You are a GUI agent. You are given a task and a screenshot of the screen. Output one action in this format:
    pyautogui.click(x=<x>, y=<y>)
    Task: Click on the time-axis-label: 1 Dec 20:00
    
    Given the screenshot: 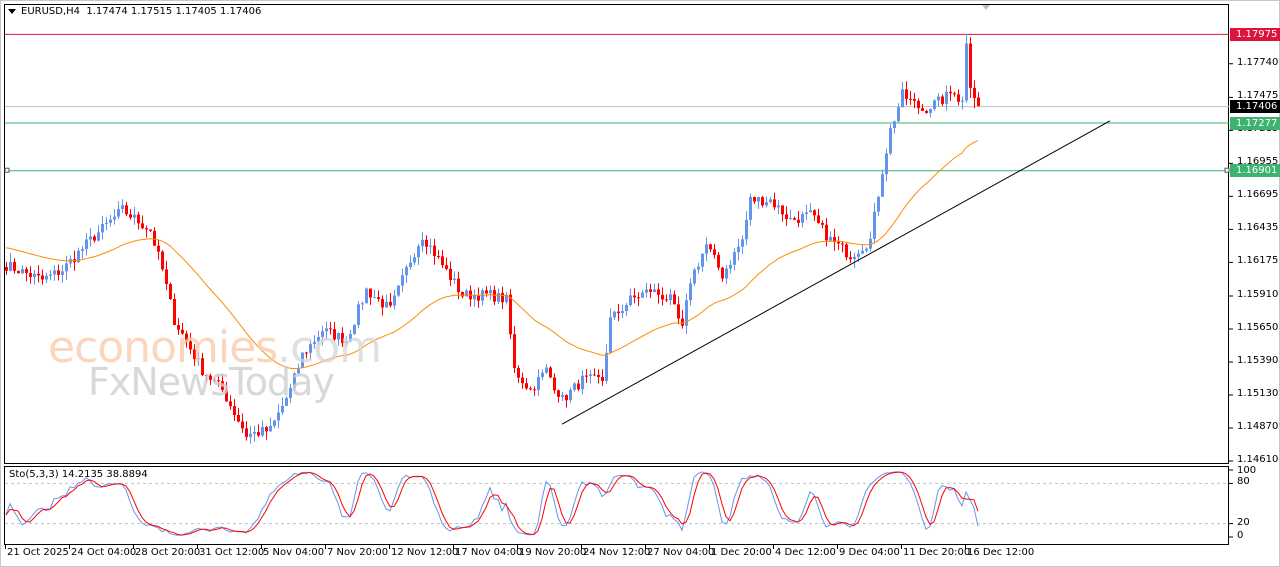 What is the action you would take?
    pyautogui.click(x=741, y=552)
    